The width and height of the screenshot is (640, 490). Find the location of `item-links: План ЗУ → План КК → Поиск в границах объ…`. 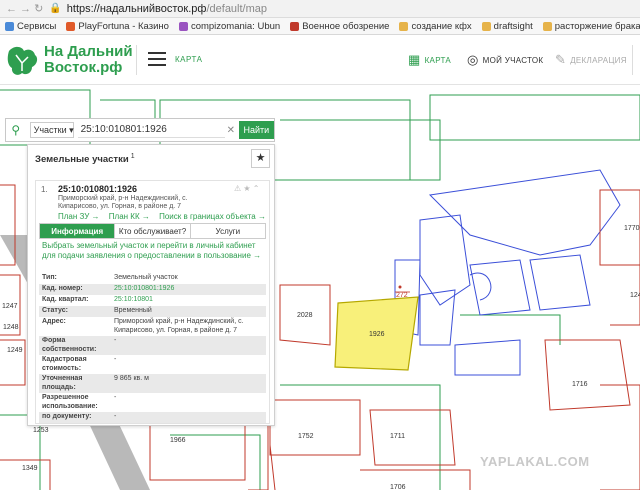

item-links: План ЗУ → План КК → Поиск в границах объ… is located at coordinates (165, 216).